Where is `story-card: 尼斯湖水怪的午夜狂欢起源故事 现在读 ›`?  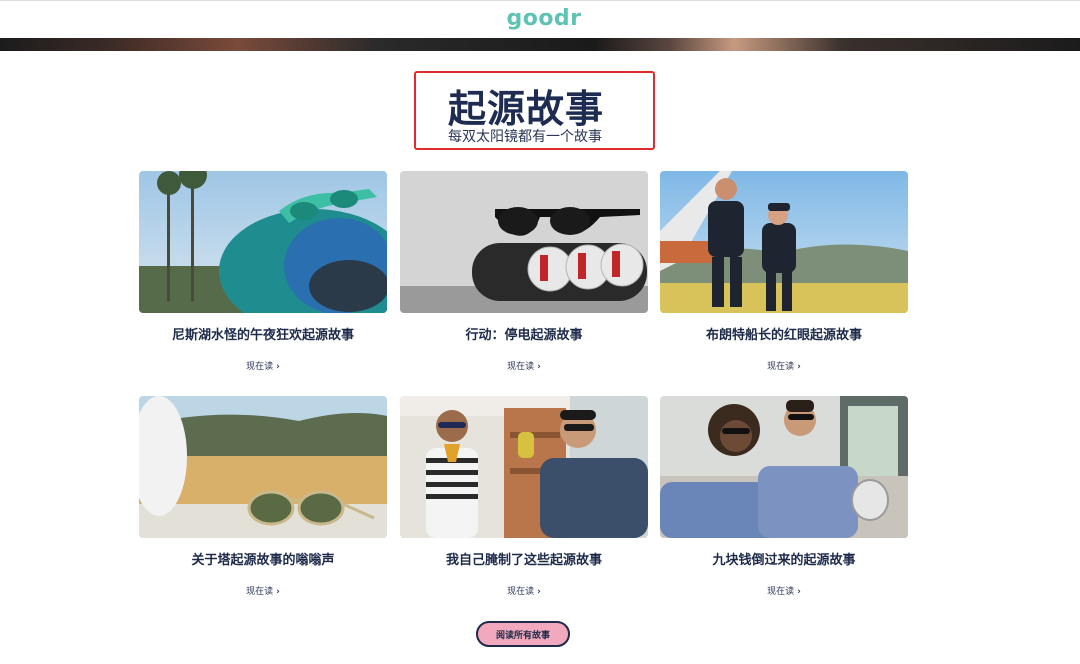
story-card: 尼斯湖水怪的午夜狂欢起源故事 现在读 › is located at coordinates (263, 271).